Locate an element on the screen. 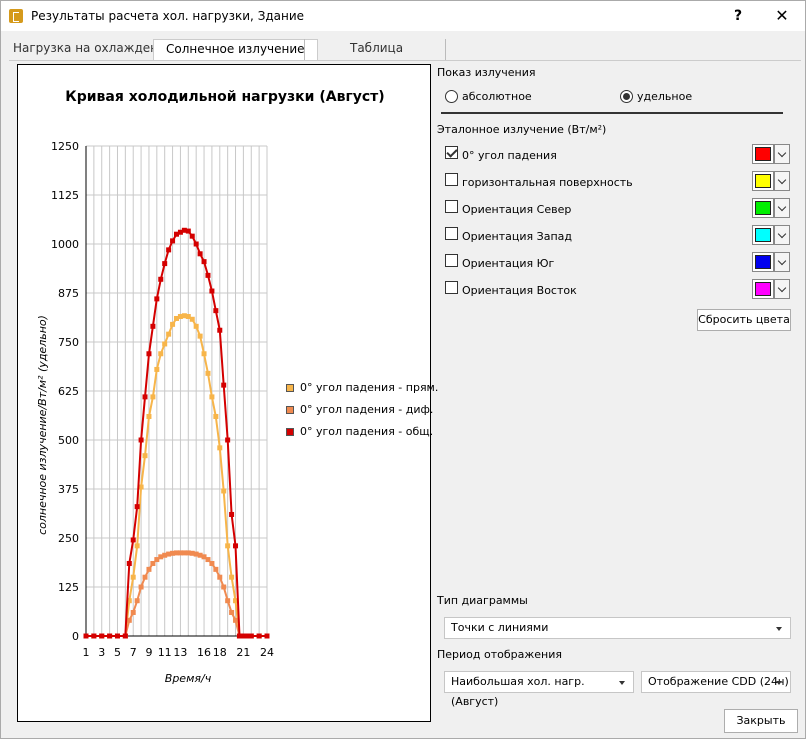  y-tick-label: 1125 is located at coordinates (65, 195).